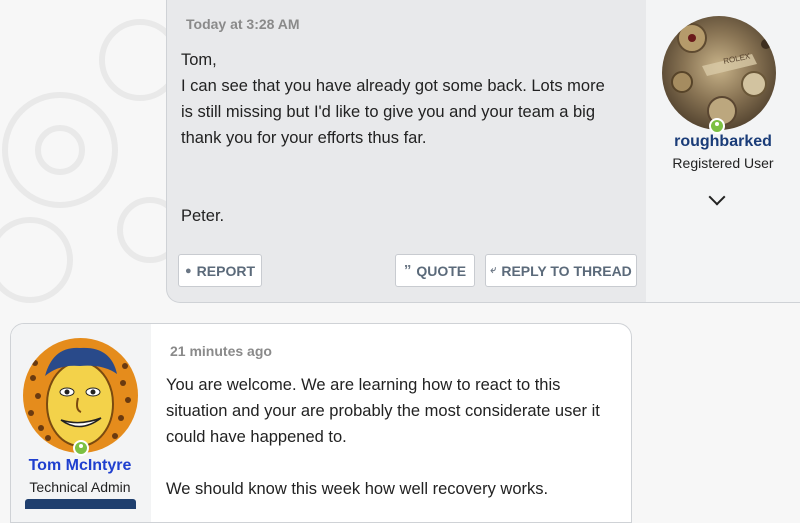  What do you see at coordinates (441, 270) in the screenshot?
I see `quote-label: QUOTE` at bounding box center [441, 270].